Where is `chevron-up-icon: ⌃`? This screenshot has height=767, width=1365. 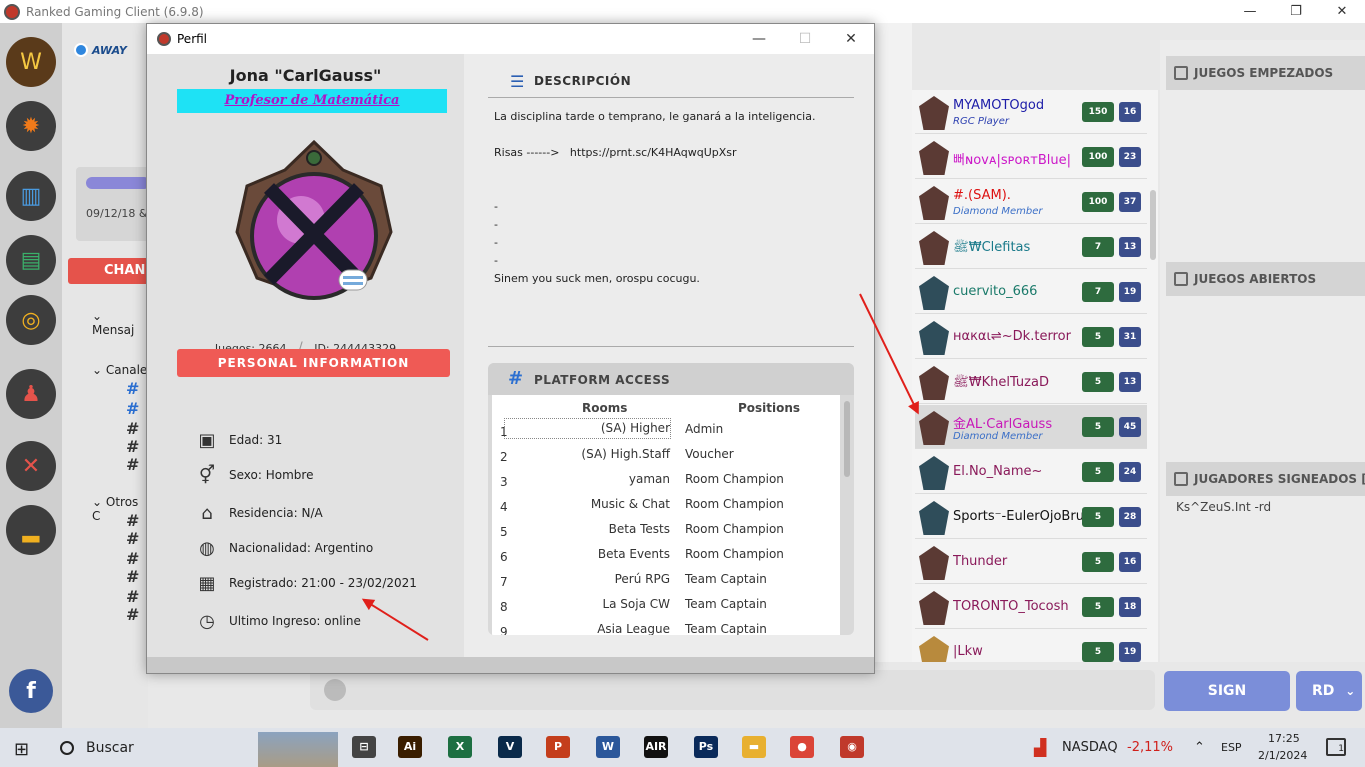 chevron-up-icon: ⌃ is located at coordinates (1199, 747).